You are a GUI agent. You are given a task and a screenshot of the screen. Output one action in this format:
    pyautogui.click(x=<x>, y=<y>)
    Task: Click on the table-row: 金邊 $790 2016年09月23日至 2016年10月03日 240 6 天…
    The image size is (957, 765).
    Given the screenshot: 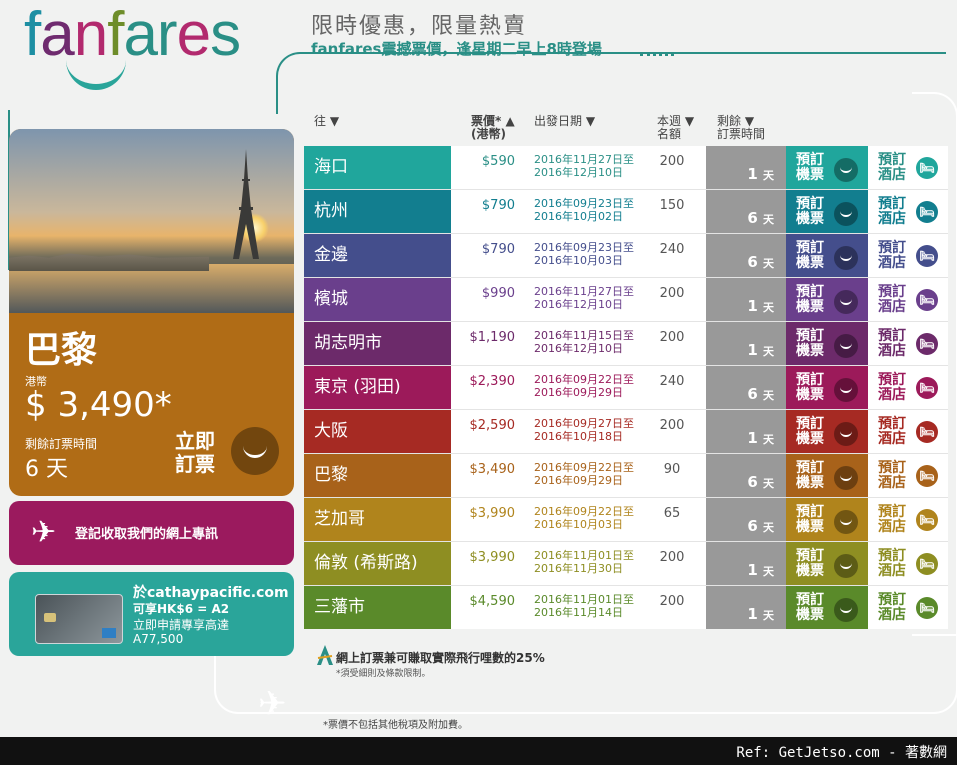 What is the action you would take?
    pyautogui.click(x=626, y=255)
    